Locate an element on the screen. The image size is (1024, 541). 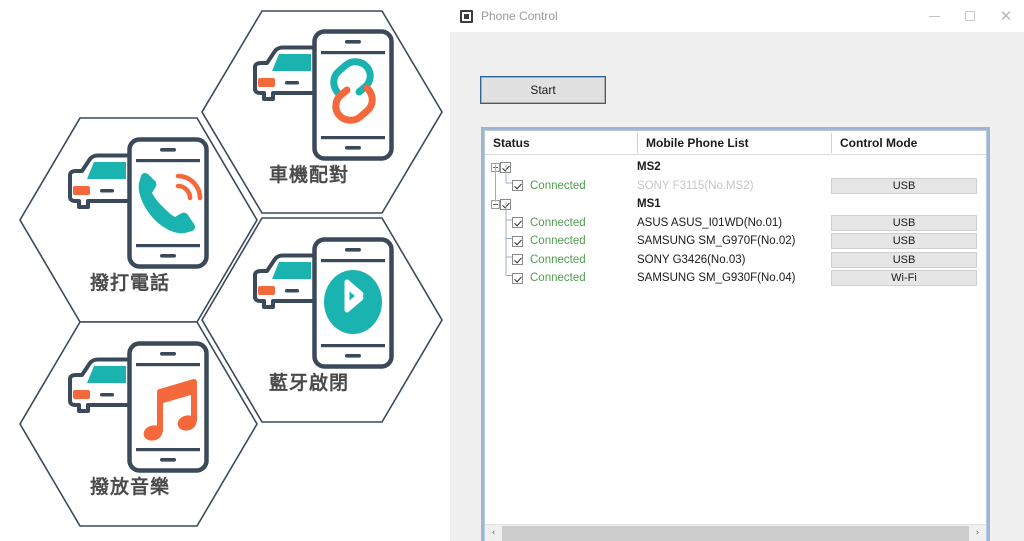
scroll-left-arrow: ‹ is located at coordinates (493, 532).